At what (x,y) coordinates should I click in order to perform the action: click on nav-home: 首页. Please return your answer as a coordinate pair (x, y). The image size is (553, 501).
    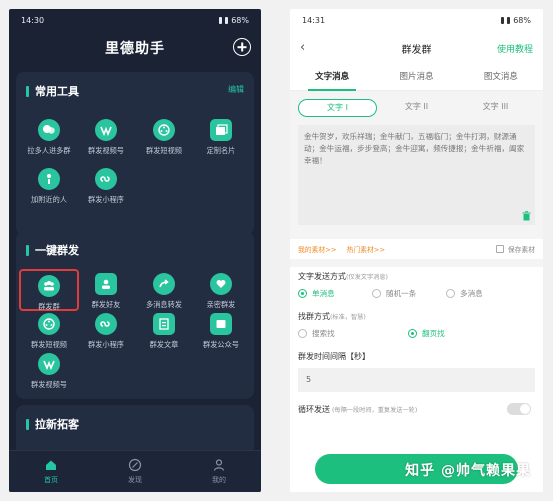
    Looking at the image, I should click on (51, 471).